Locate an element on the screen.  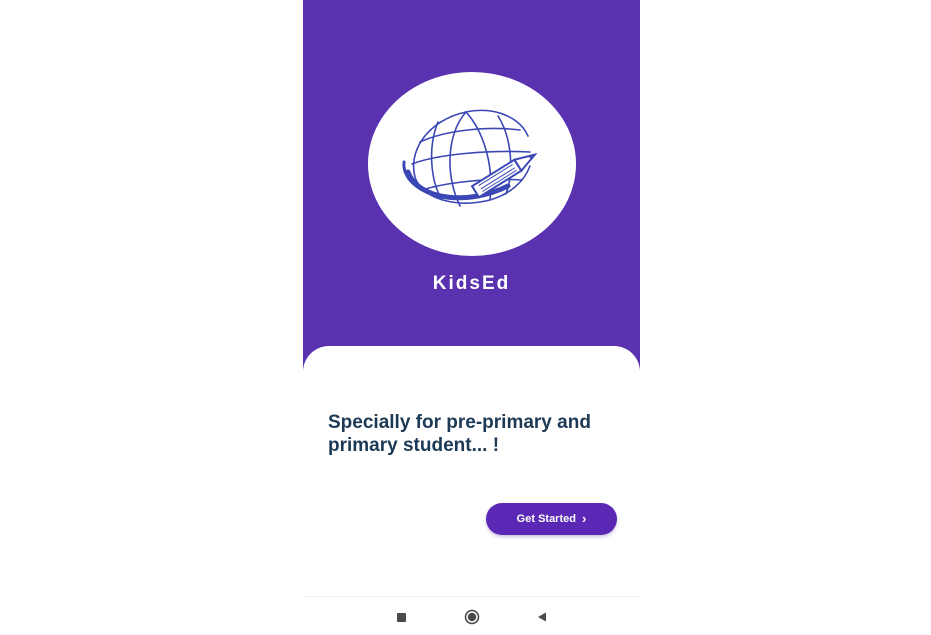
home-button is located at coordinates (472, 617).